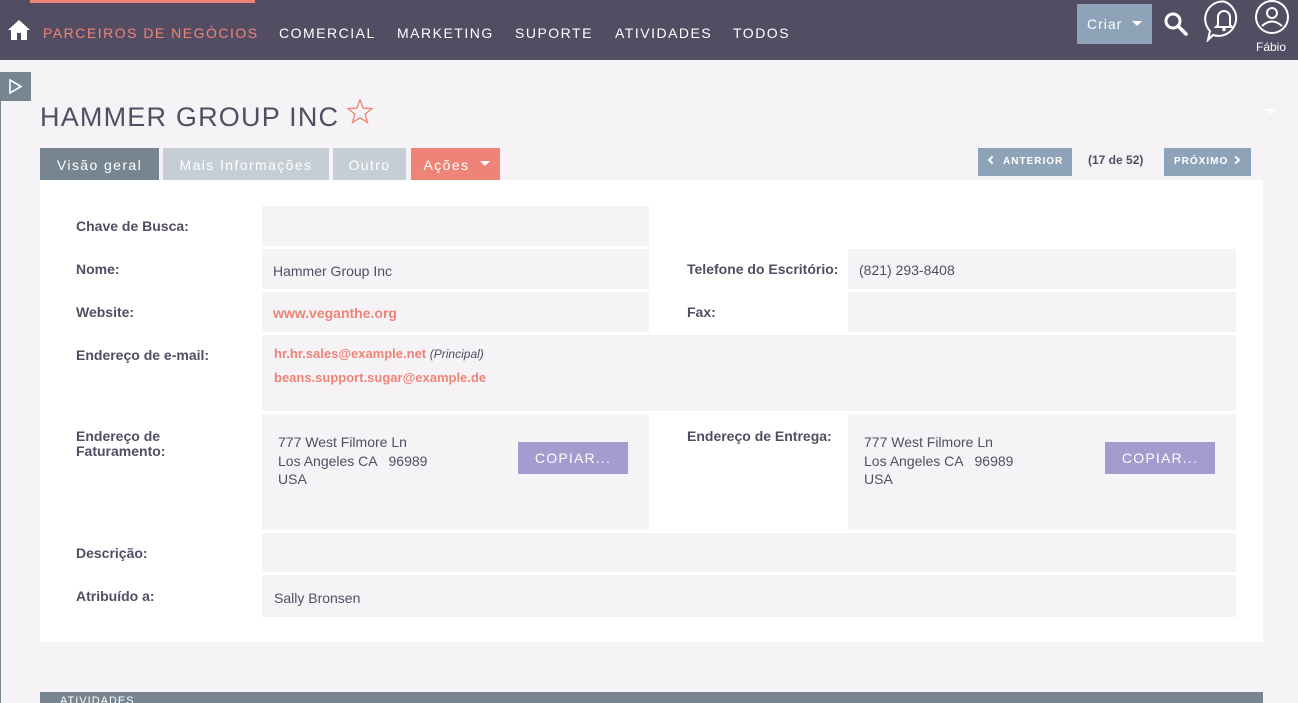  I want to click on fax-field, so click(1042, 312).